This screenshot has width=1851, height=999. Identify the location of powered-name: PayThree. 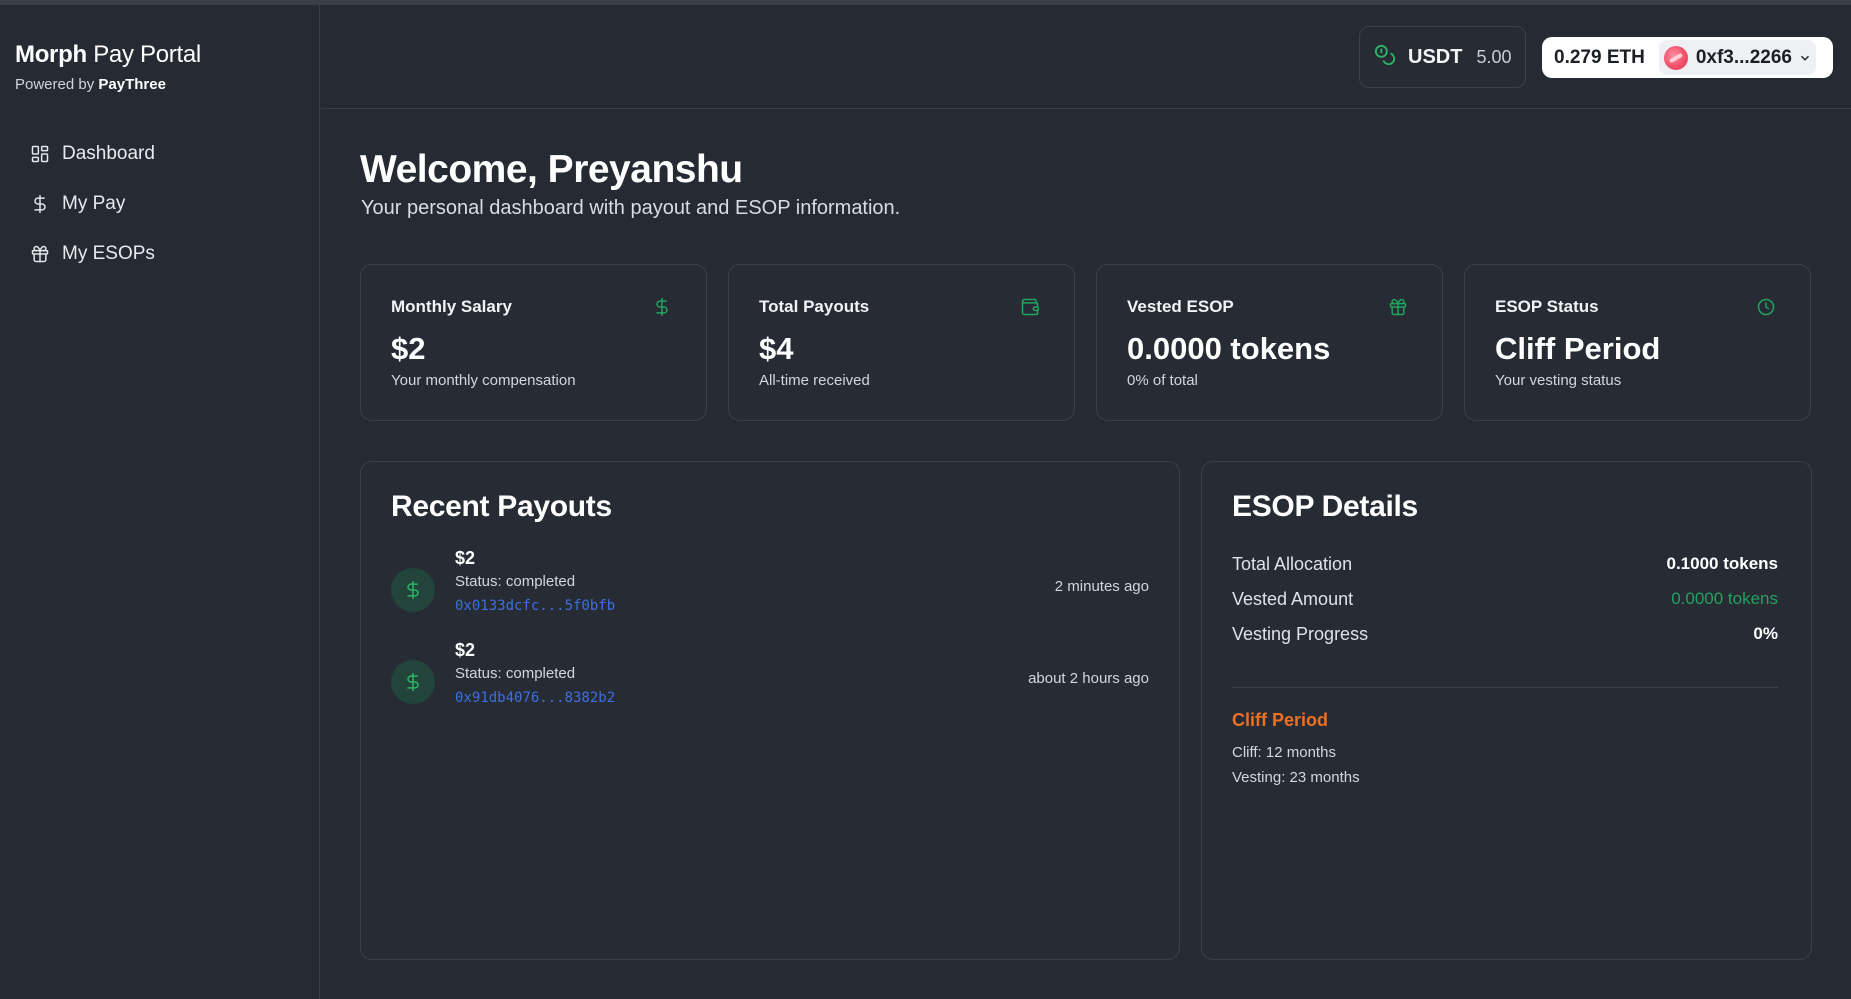
(132, 84).